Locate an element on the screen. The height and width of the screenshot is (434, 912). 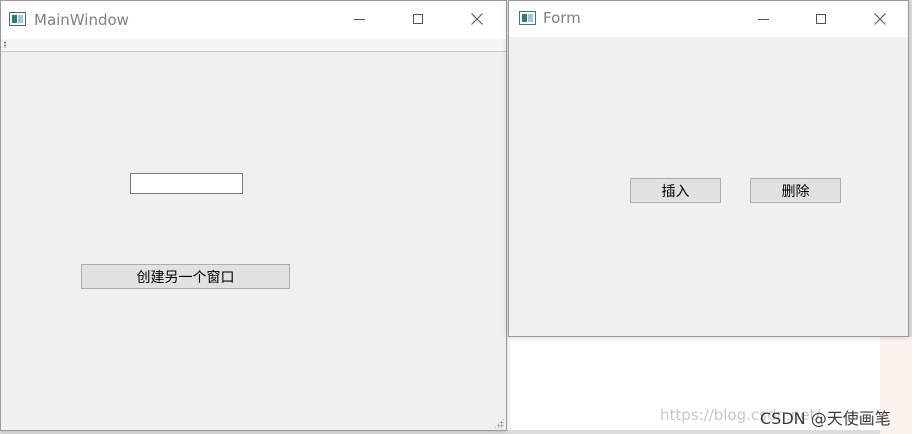
delete-button: 删除 is located at coordinates (795, 190).